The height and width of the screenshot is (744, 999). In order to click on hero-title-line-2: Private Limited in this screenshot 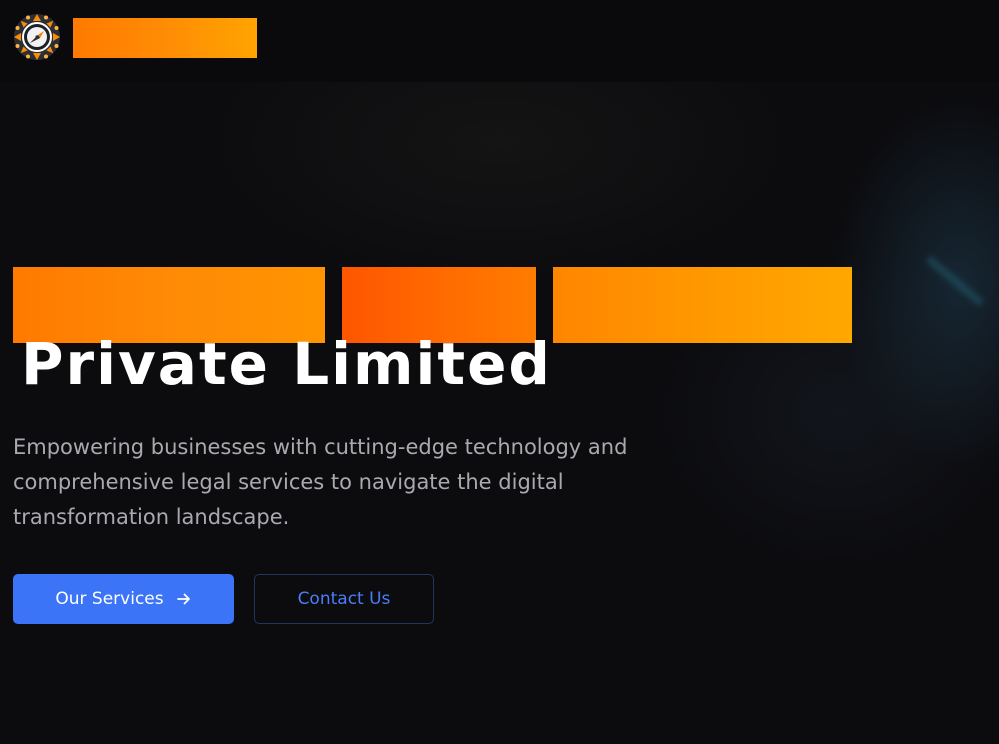, I will do `click(286, 364)`.